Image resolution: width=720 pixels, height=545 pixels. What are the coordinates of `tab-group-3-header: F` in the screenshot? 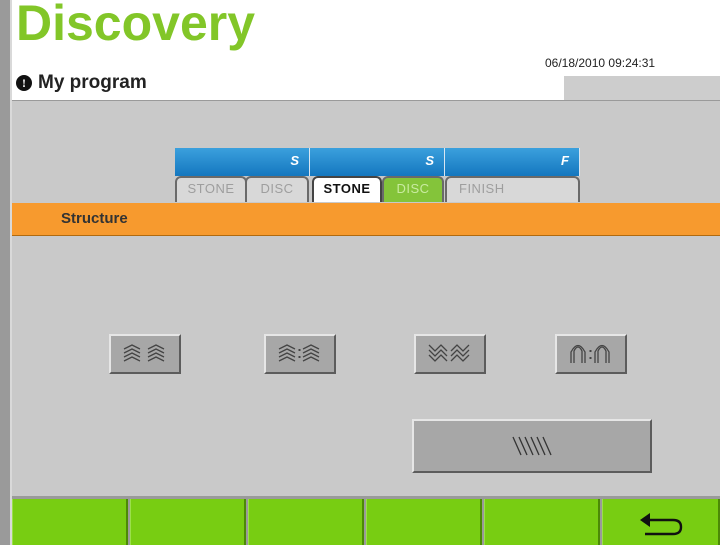 It's located at (512, 162).